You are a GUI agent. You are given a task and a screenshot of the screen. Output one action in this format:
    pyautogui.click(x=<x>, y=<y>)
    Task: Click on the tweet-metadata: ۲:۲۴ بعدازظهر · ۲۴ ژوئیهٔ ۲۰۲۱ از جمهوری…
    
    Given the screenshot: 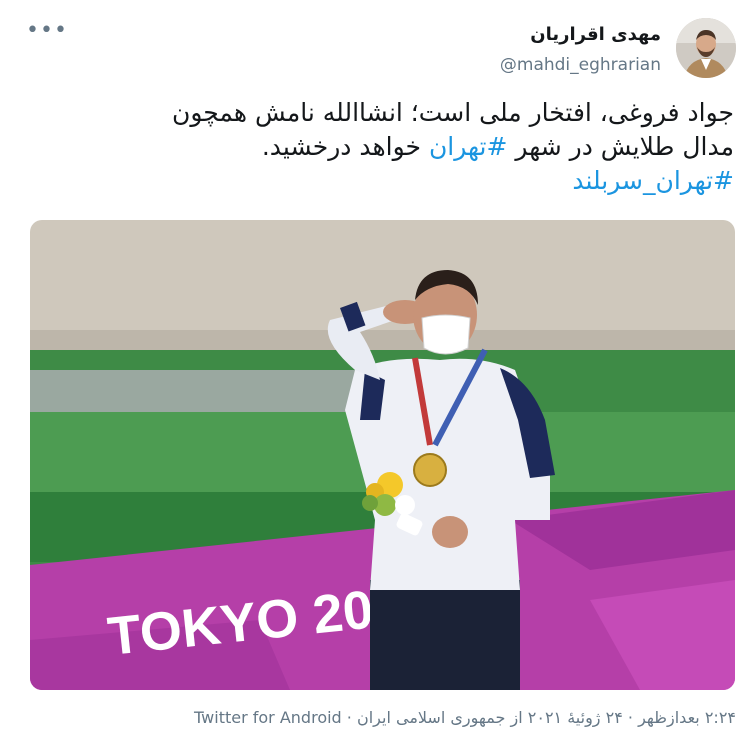 What is the action you would take?
    pyautogui.click(x=465, y=717)
    